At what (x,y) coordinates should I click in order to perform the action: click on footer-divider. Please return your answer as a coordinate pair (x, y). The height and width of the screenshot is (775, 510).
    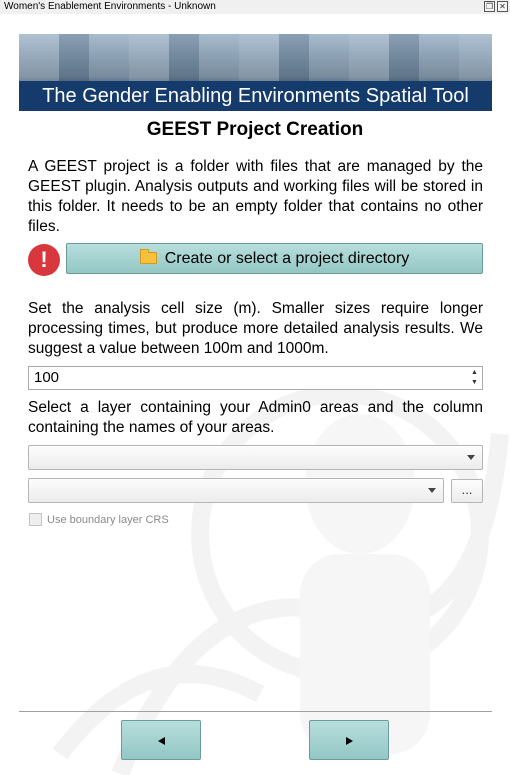
    Looking at the image, I should click on (255, 711).